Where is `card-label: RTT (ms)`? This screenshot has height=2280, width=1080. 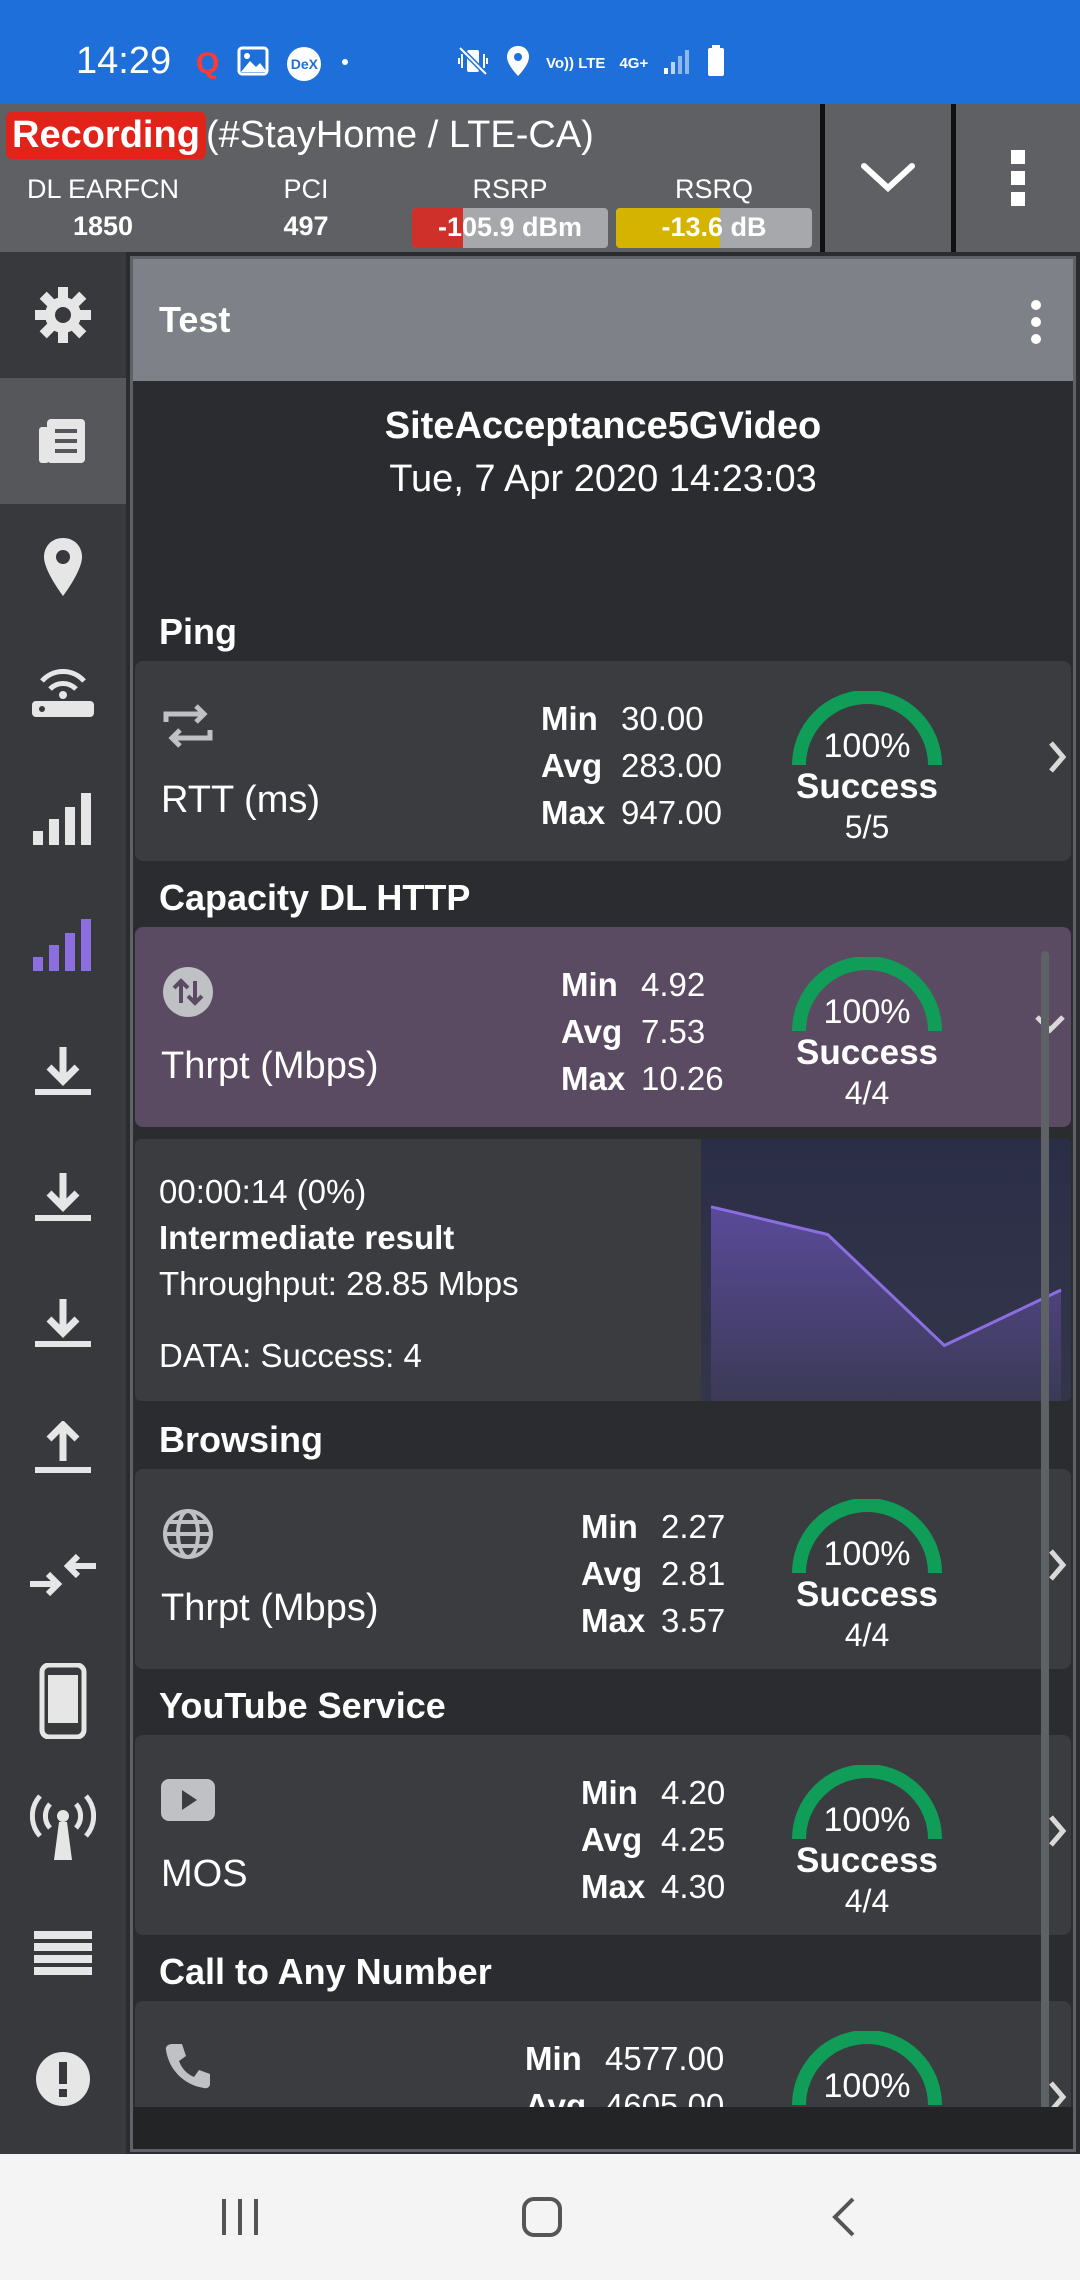 card-label: RTT (ms) is located at coordinates (241, 800).